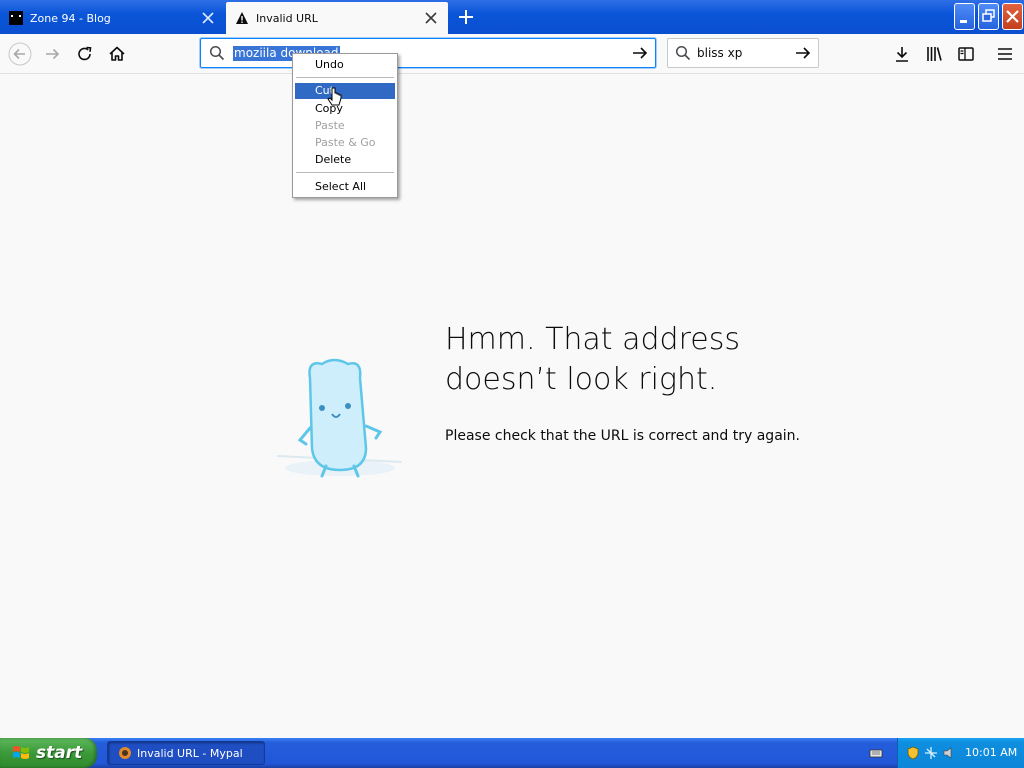  Describe the element at coordinates (190, 753) in the screenshot. I see `taskbar-window-label: Invalid URL - Mypal` at that location.